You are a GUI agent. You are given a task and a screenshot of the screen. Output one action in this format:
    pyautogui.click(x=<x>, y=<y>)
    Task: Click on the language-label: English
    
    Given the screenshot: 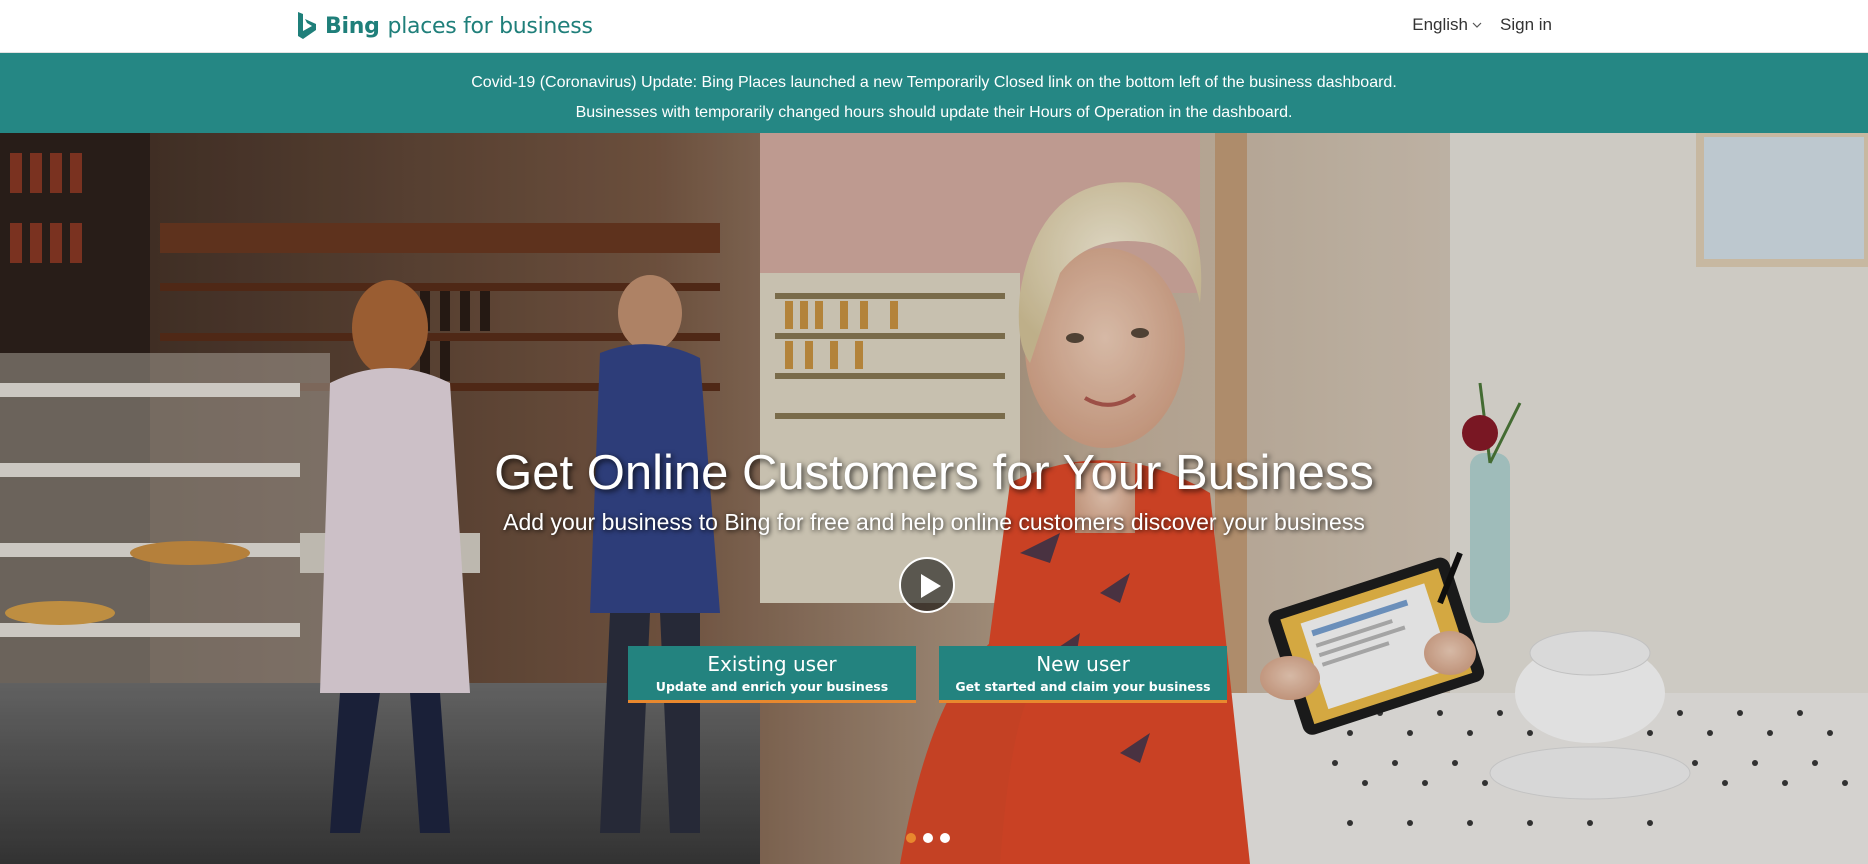 What is the action you would take?
    pyautogui.click(x=1440, y=24)
    